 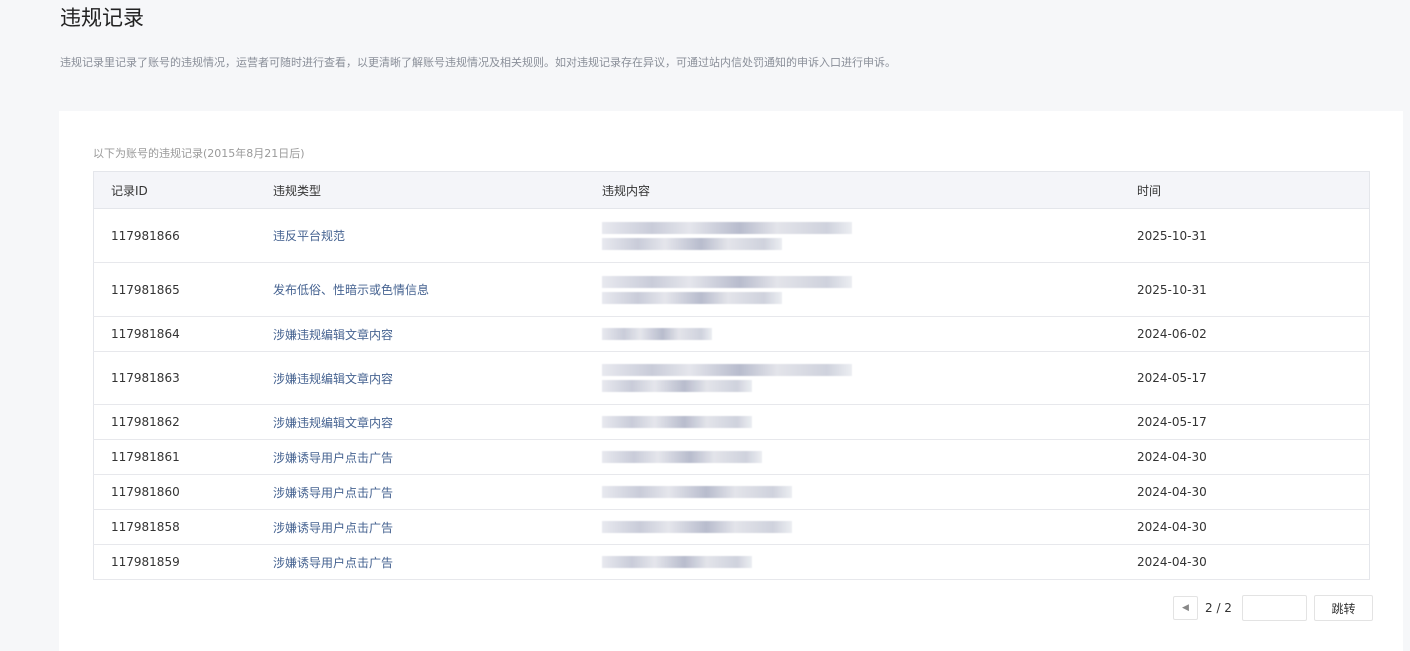 I want to click on table-row: 117981864 涉嫌违规编辑文章内容 2024-06-02, so click(x=731, y=334).